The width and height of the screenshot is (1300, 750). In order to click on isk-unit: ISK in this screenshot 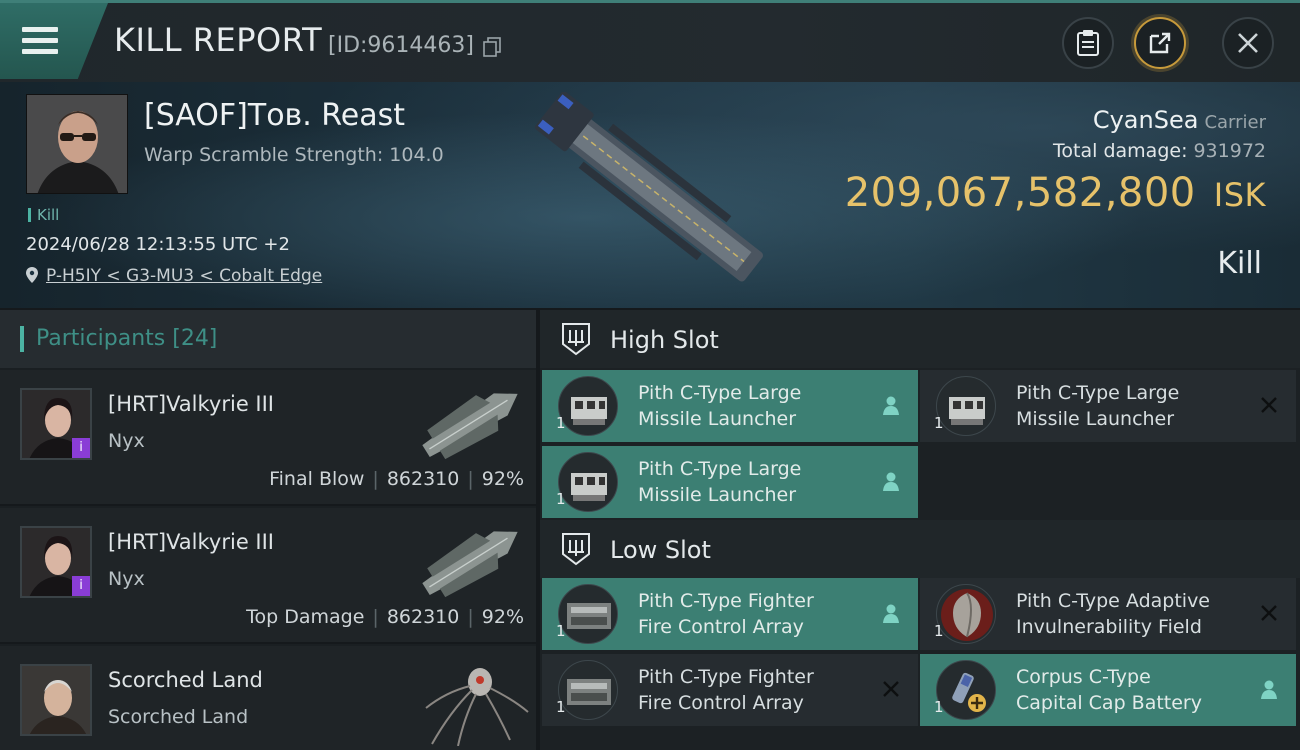, I will do `click(1239, 195)`.